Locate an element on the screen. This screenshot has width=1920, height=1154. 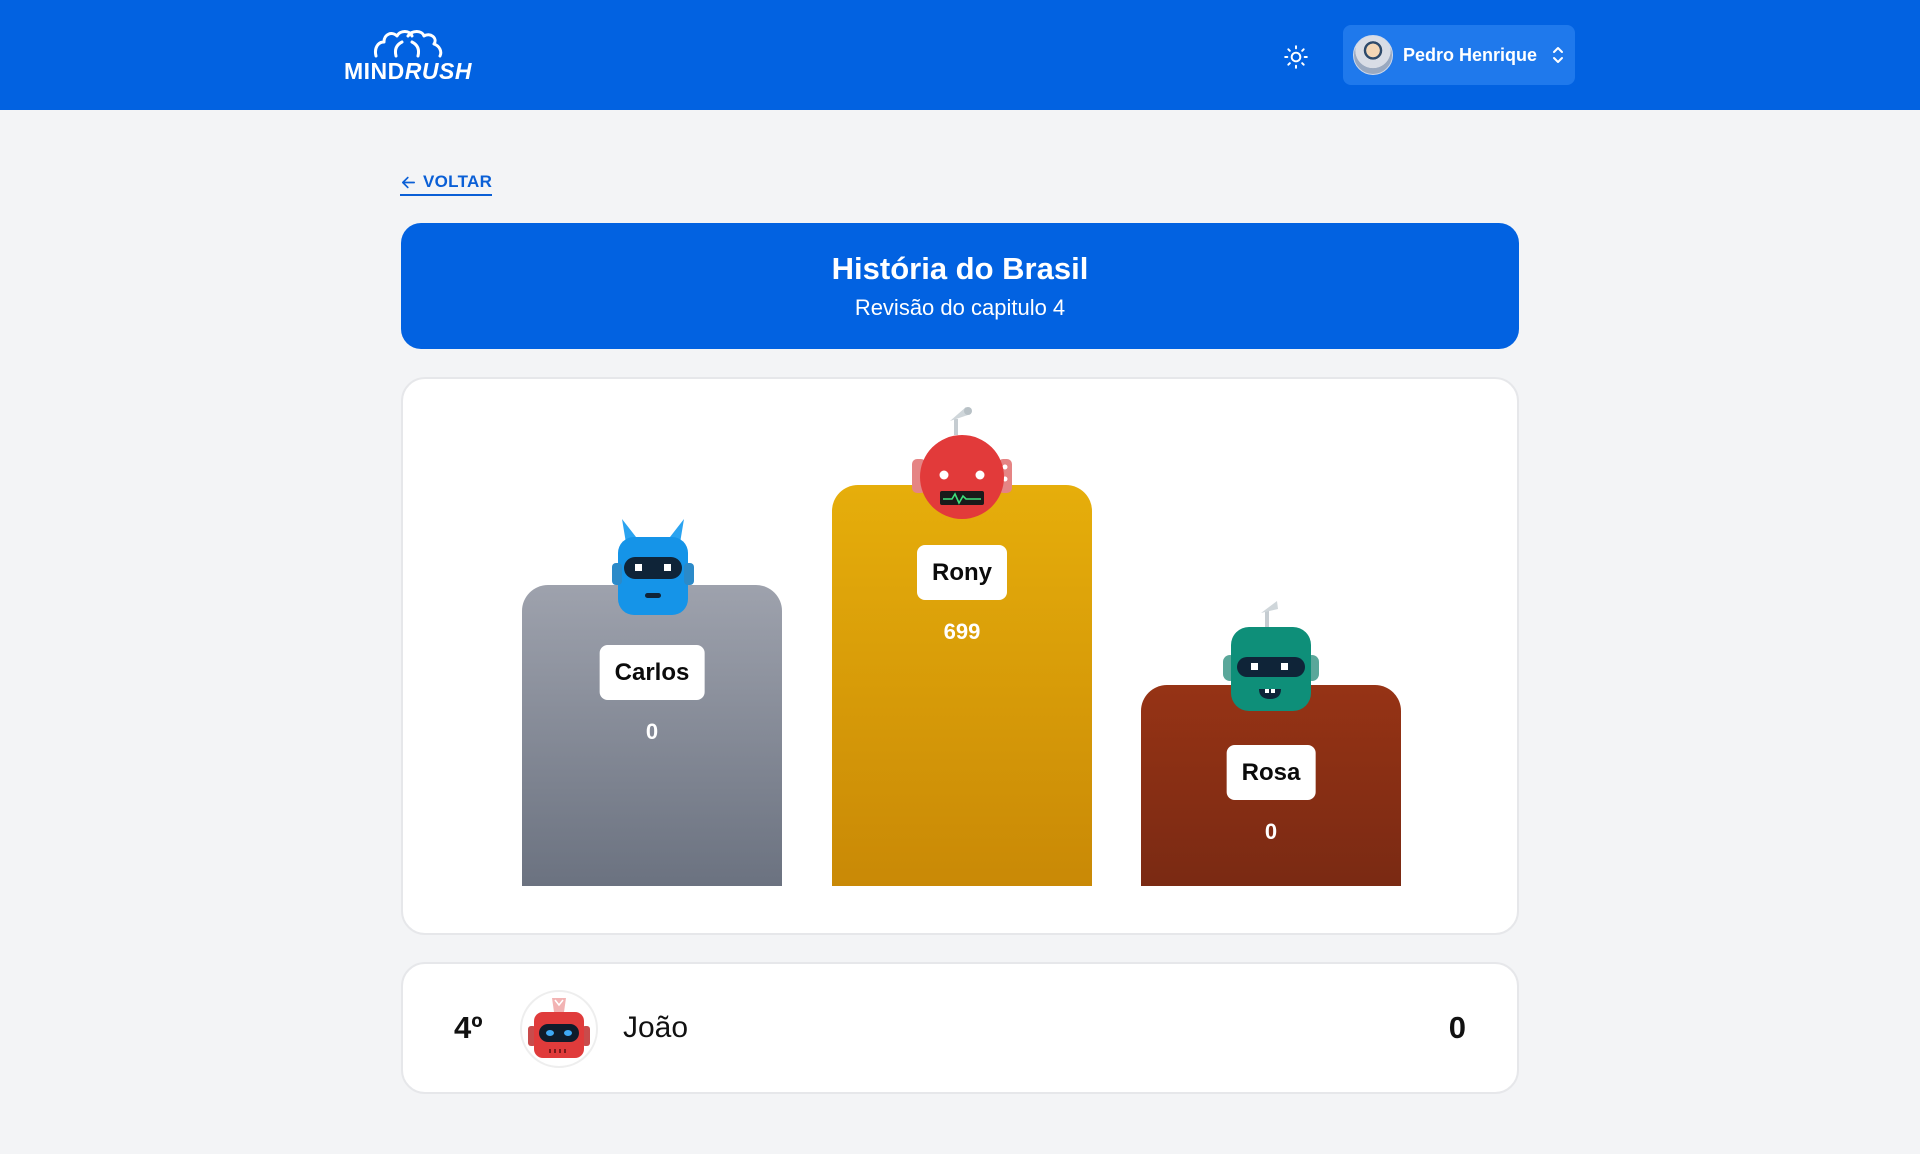
podium-first-place: Rony 699 is located at coordinates (962, 646).